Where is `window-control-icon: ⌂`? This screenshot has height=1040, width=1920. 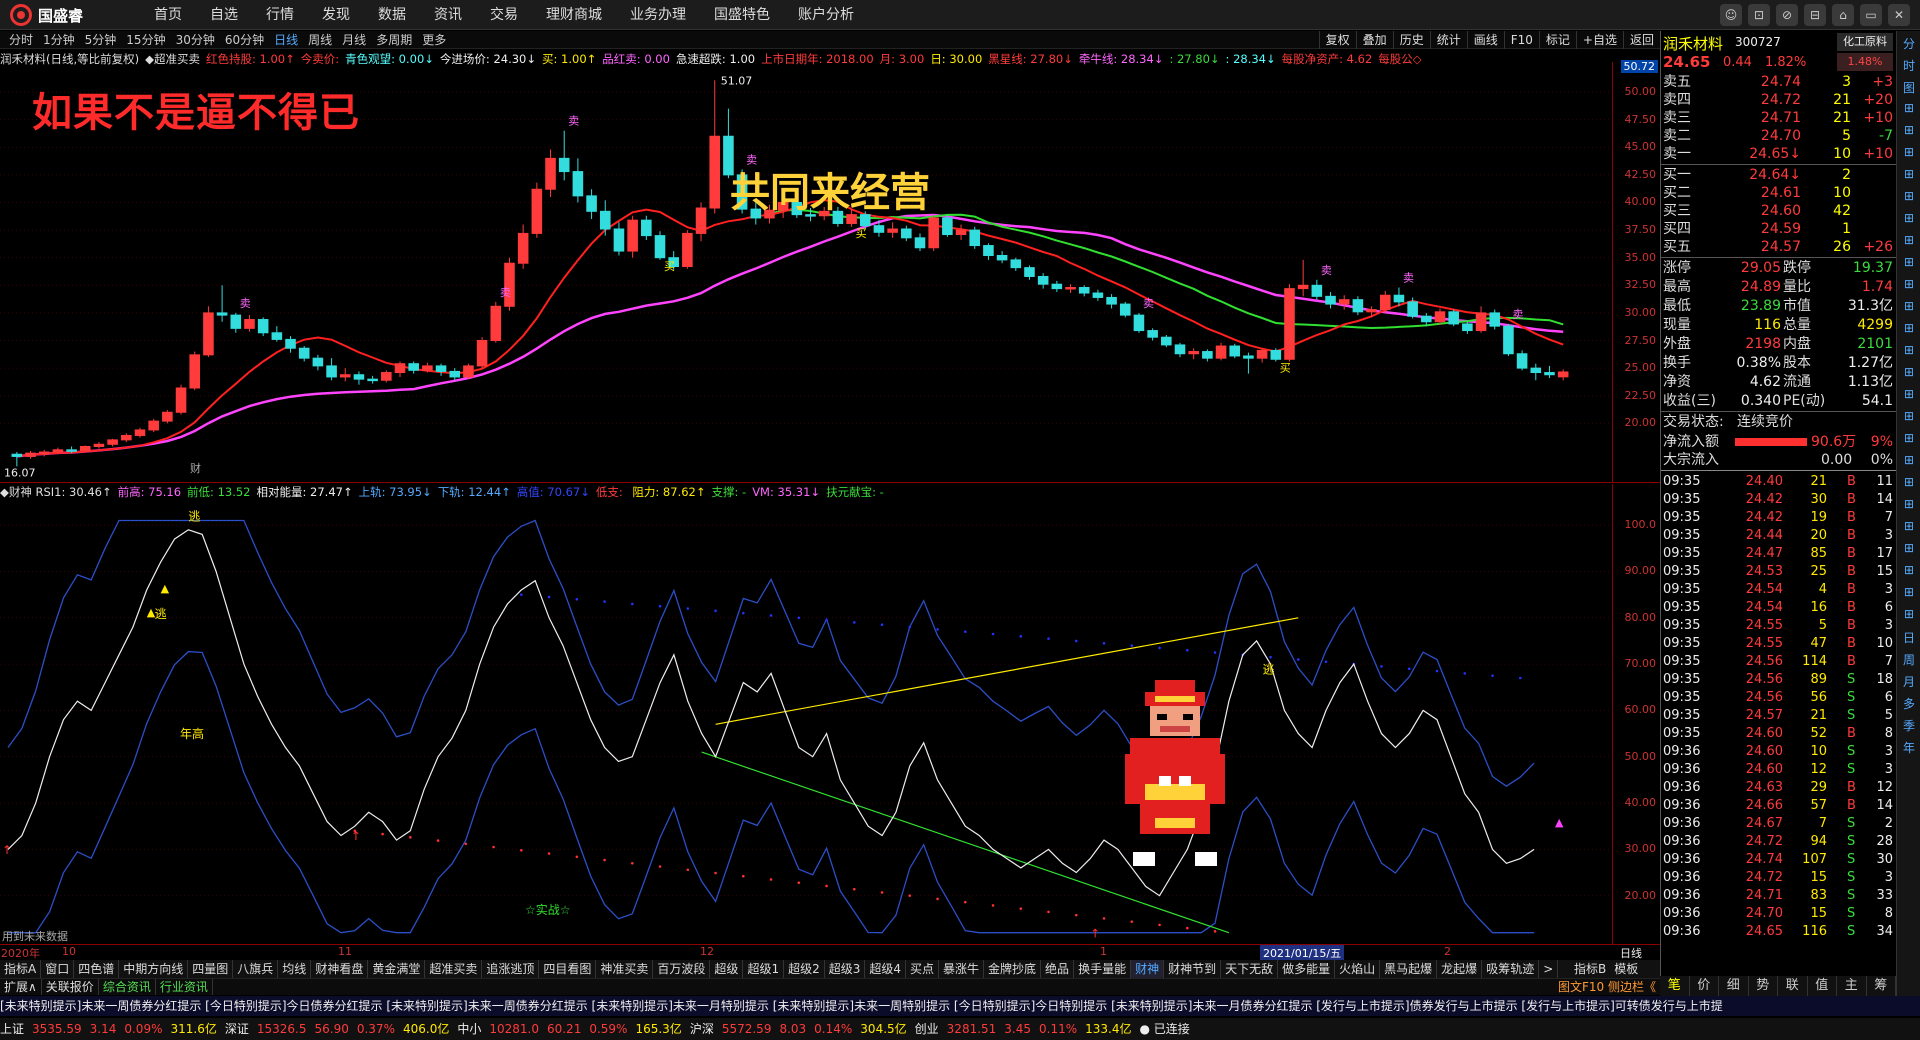
window-control-icon: ⌂ is located at coordinates (1843, 15).